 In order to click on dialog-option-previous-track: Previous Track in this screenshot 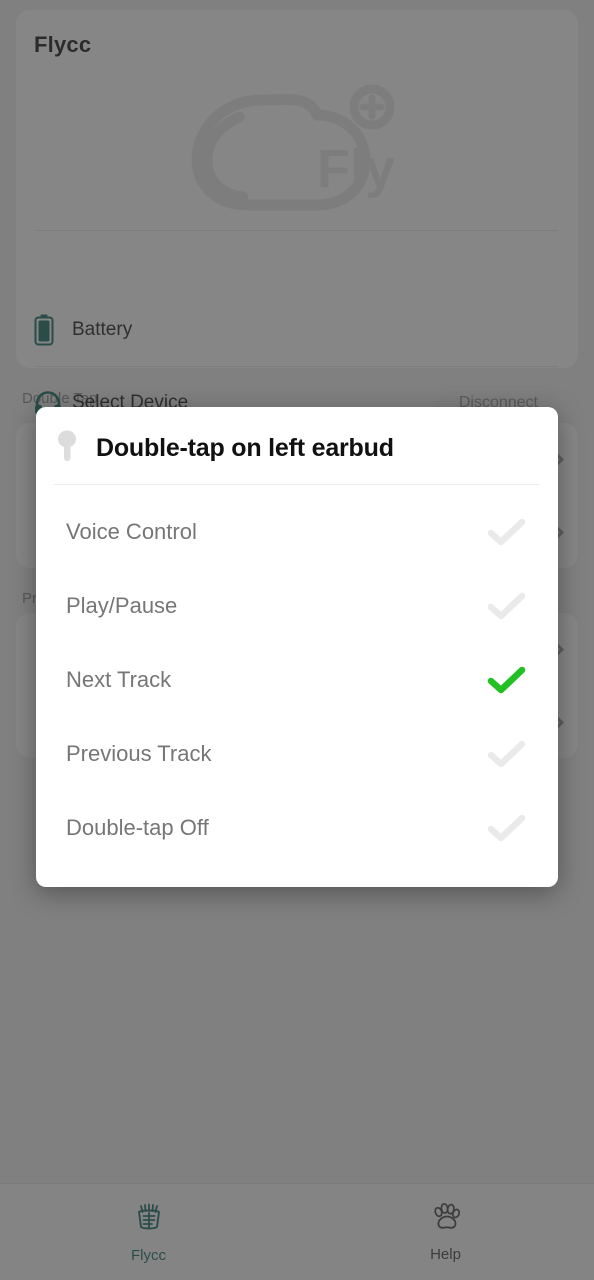, I will do `click(297, 754)`.